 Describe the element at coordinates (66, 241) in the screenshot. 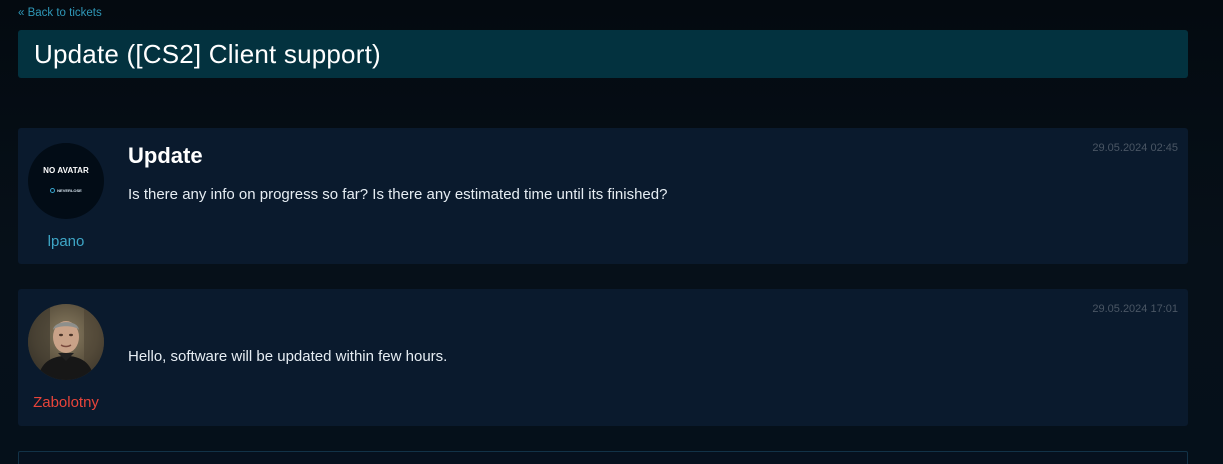

I see `author-name: lpano` at that location.